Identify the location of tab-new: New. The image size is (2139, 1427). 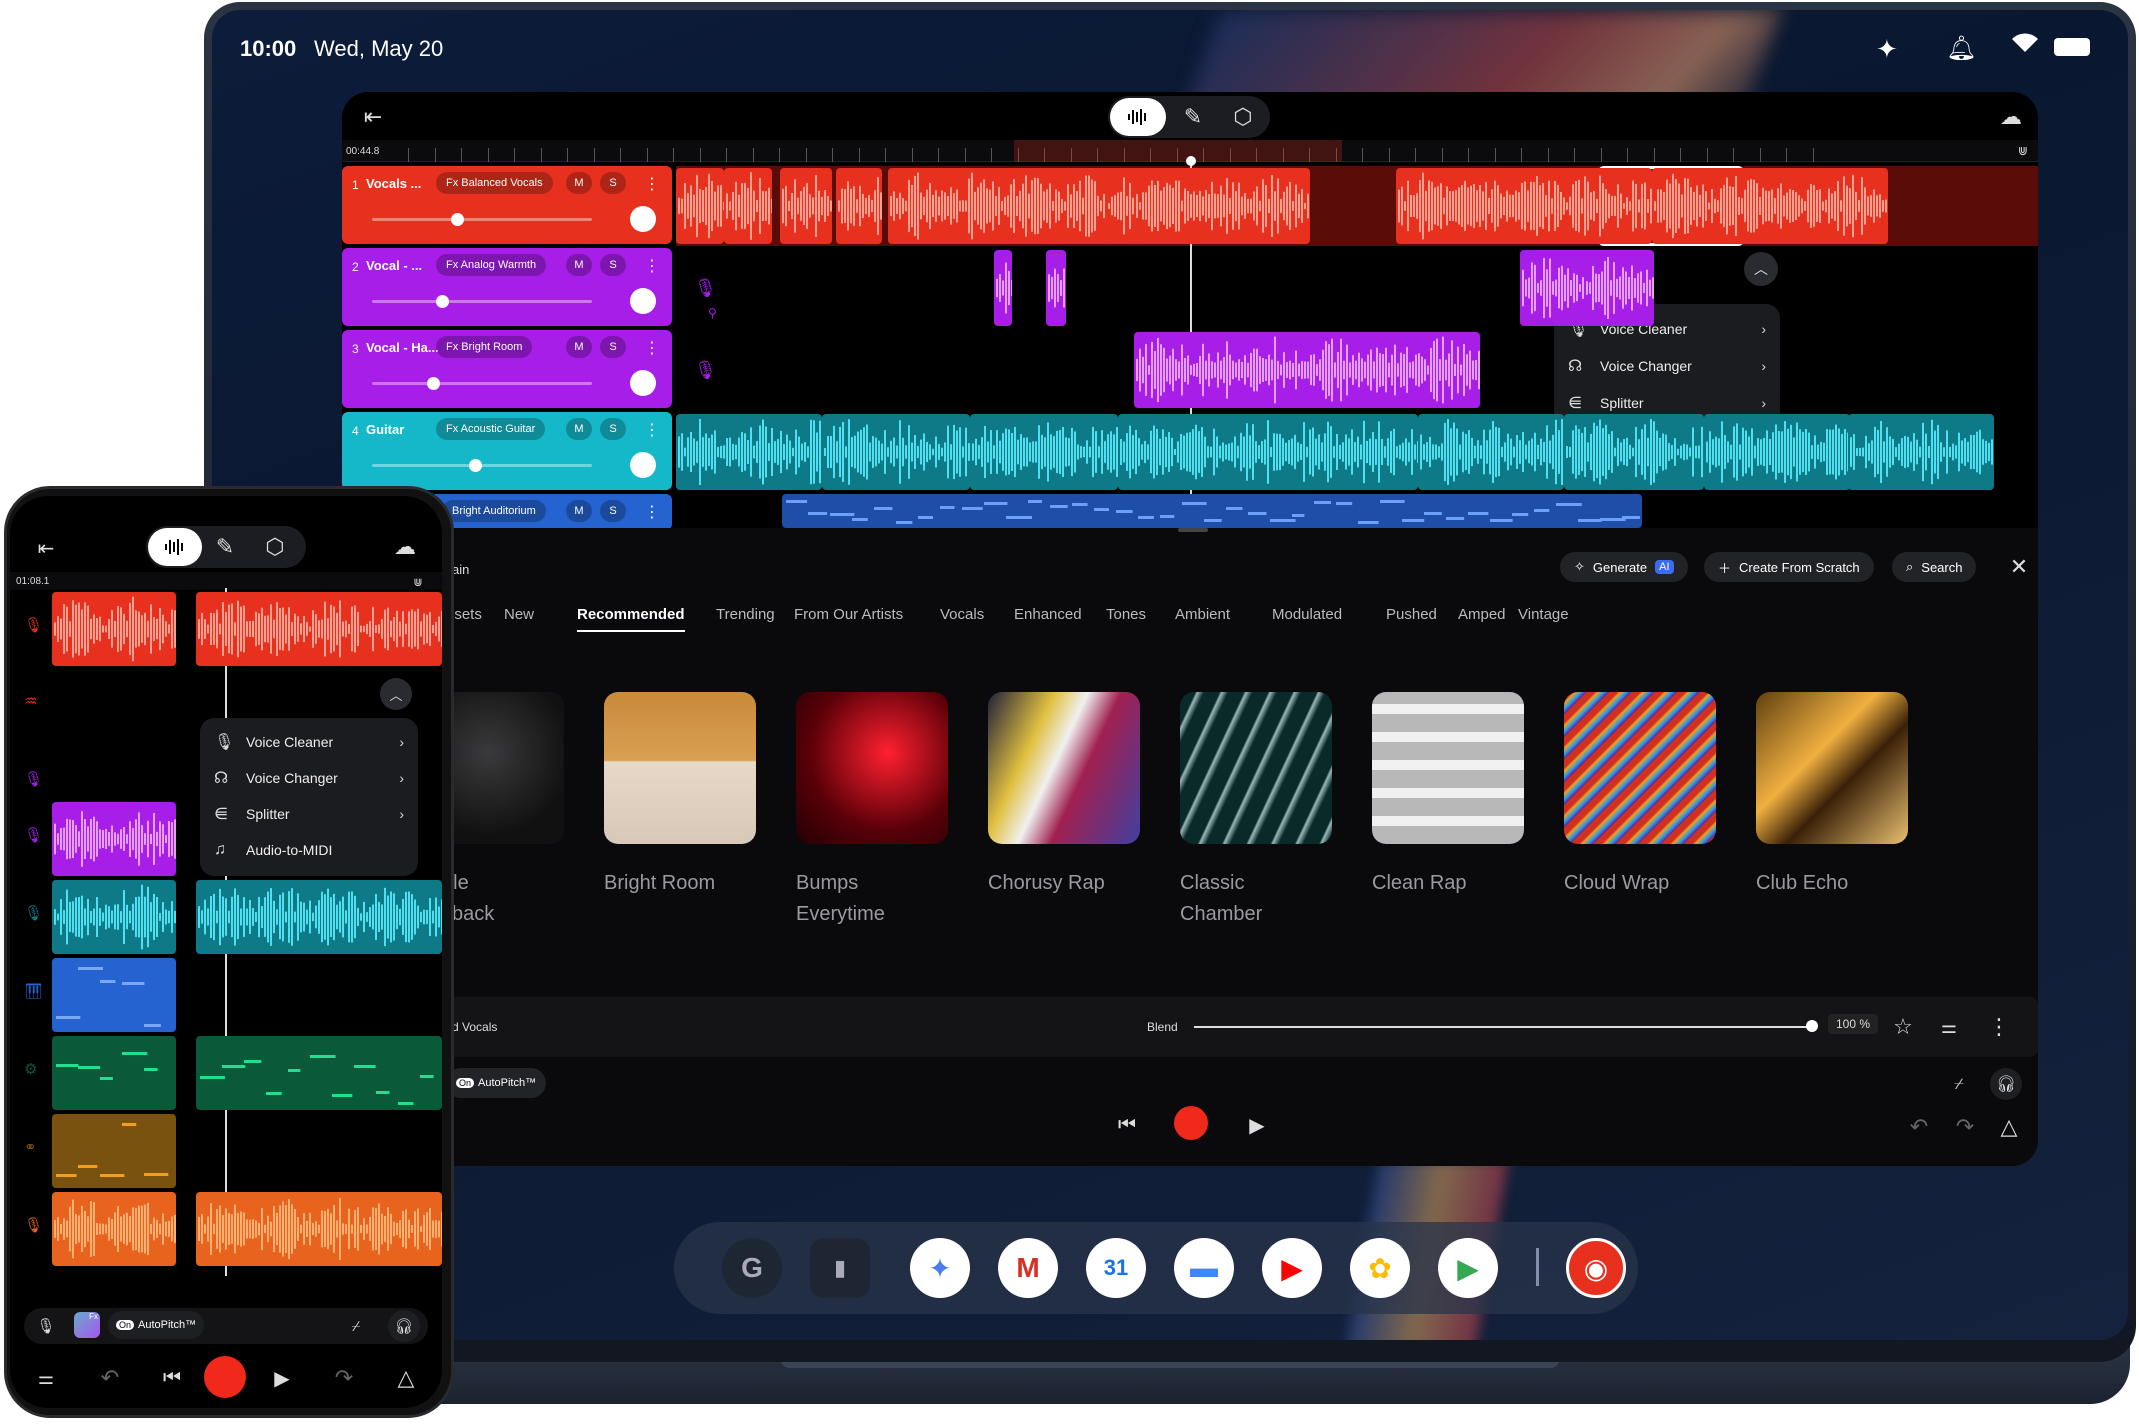
(519, 614).